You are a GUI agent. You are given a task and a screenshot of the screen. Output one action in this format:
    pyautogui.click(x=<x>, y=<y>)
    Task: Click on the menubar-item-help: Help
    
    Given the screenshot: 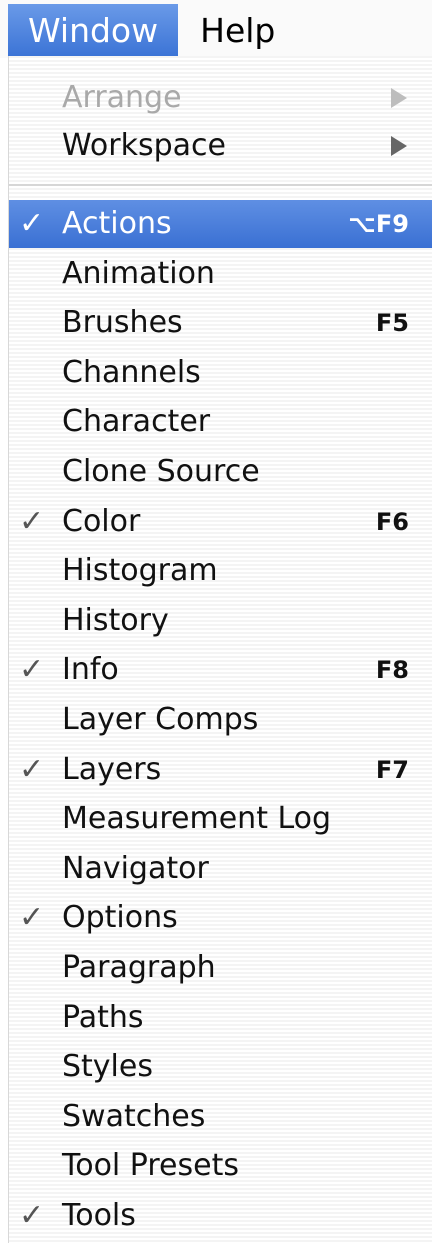 What is the action you would take?
    pyautogui.click(x=236, y=30)
    